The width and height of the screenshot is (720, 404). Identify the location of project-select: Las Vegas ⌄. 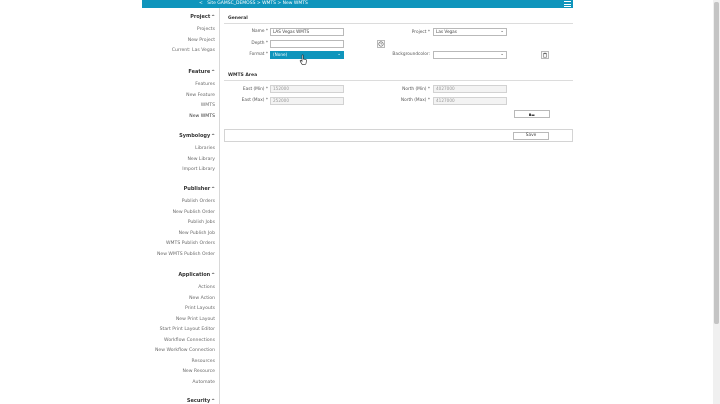
(470, 32).